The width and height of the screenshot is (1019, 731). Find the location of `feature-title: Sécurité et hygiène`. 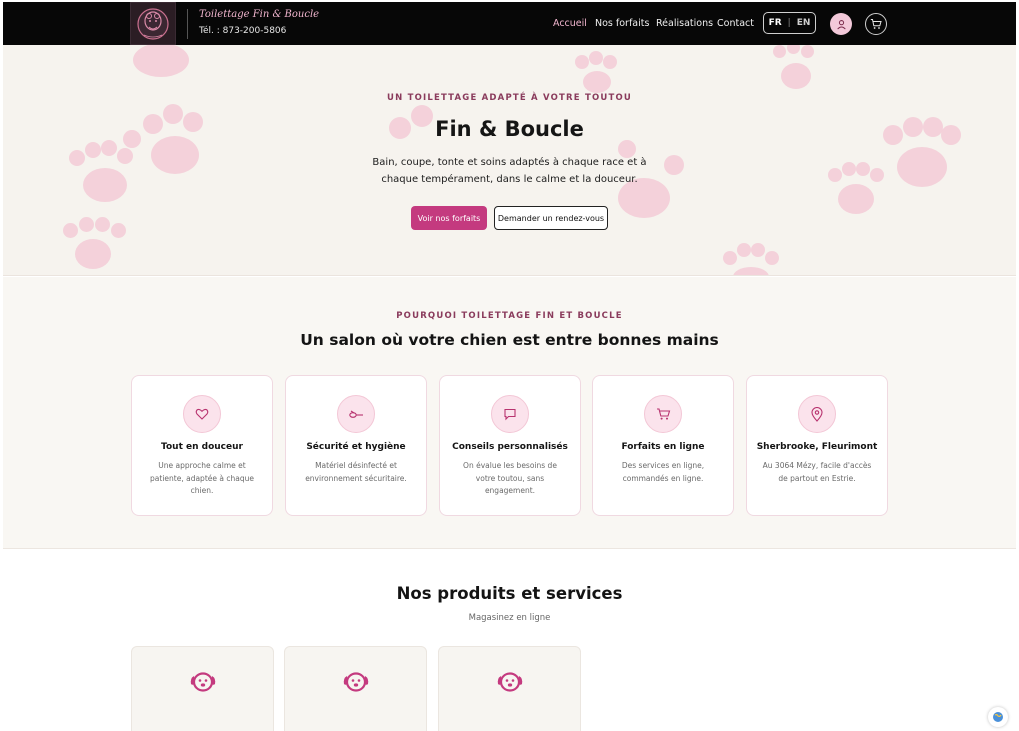

feature-title: Sécurité et hygiène is located at coordinates (356, 447).